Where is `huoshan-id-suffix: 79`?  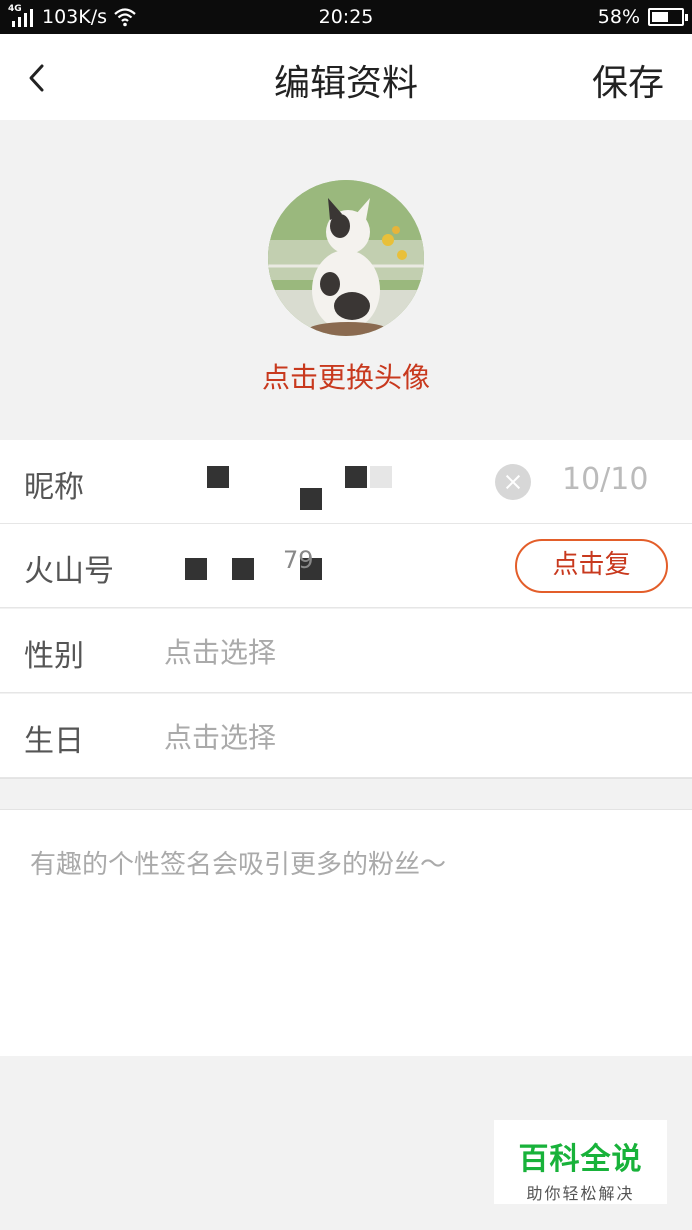
huoshan-id-suffix: 79 is located at coordinates (298, 560).